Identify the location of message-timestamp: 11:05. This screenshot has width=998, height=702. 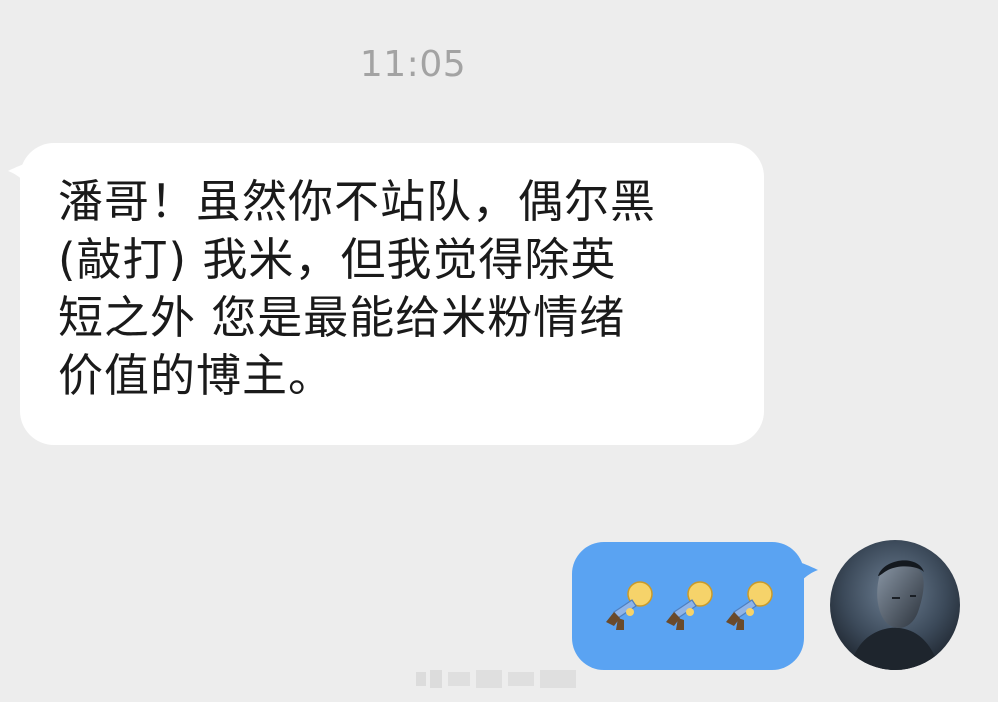
(413, 64).